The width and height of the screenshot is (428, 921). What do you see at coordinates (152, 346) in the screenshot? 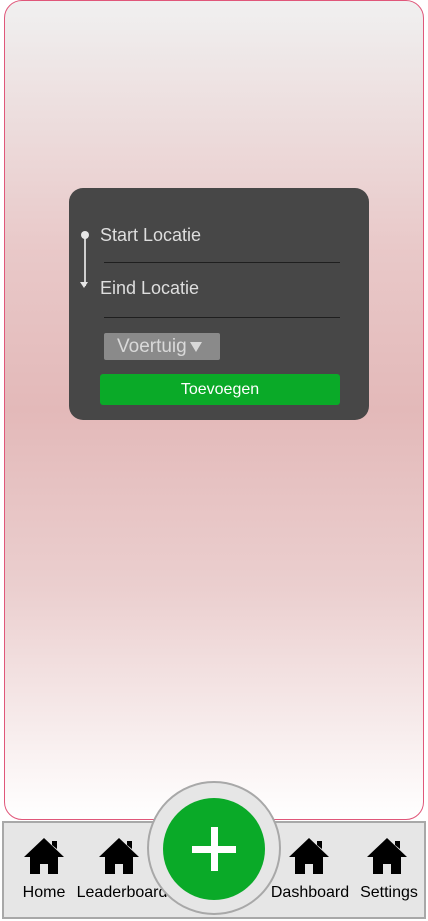
I see `vehicle-select-label: Voertuig` at bounding box center [152, 346].